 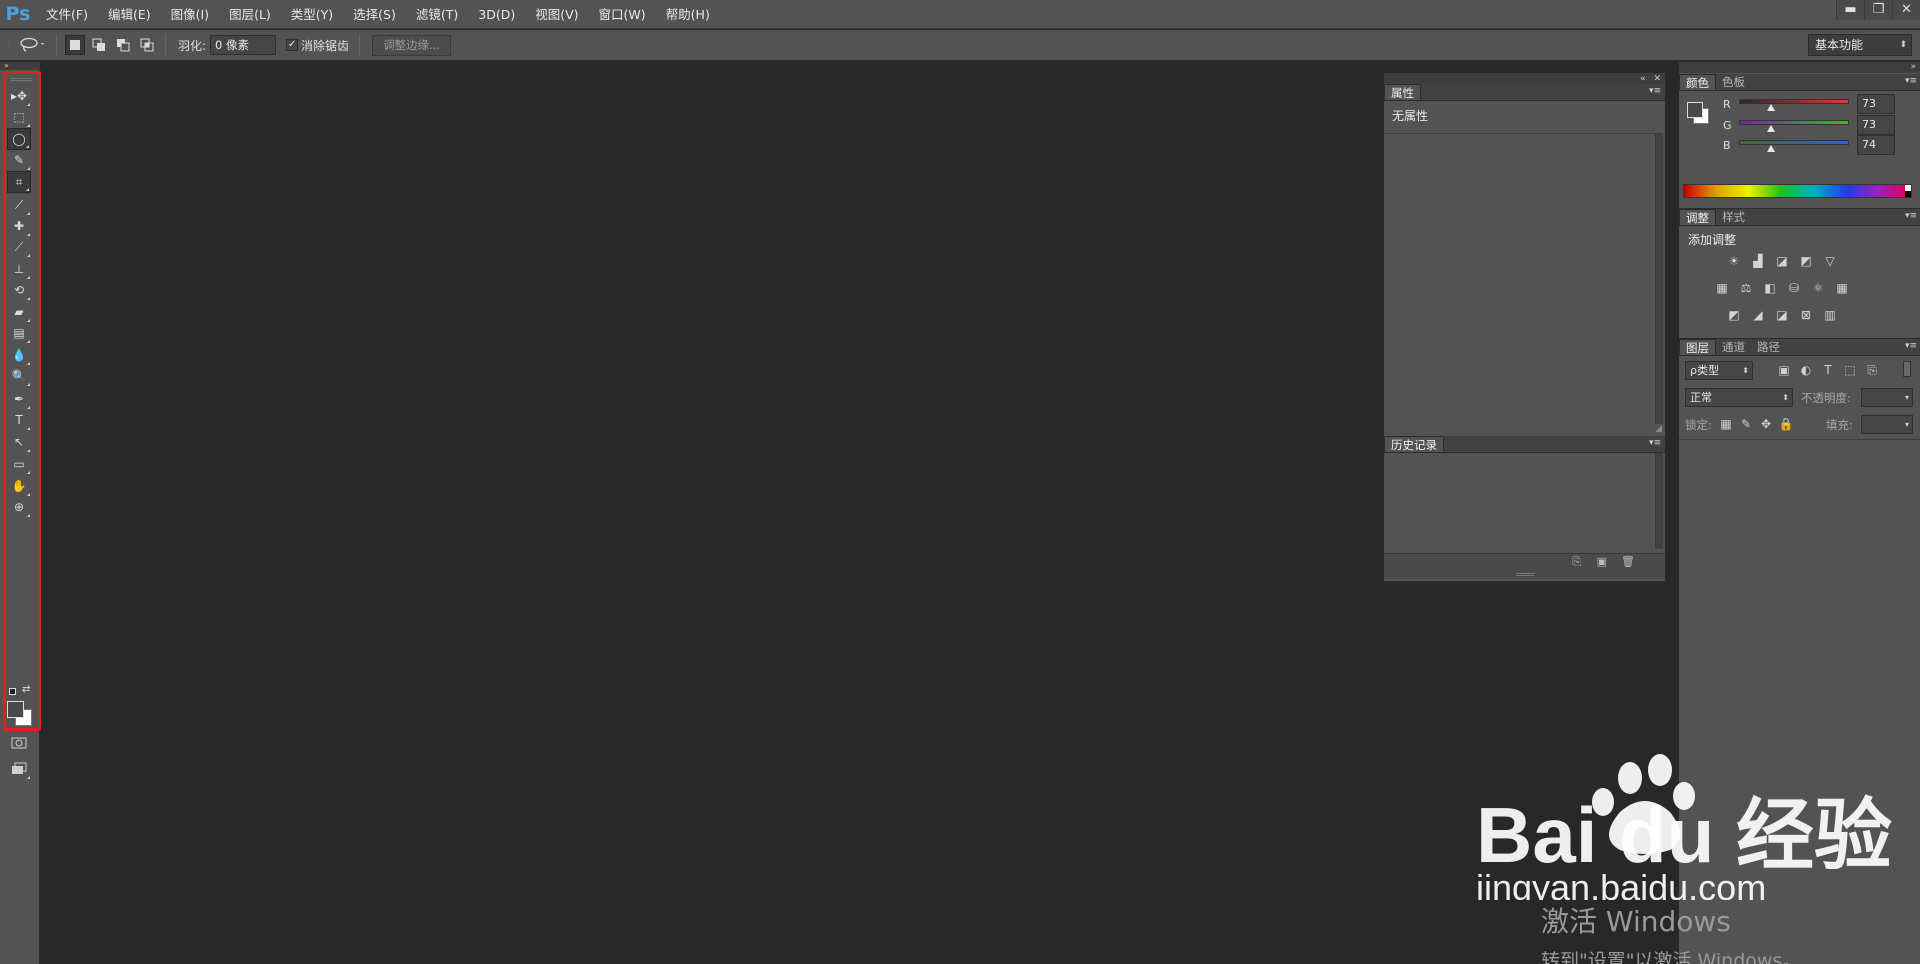 What do you see at coordinates (250, 14) in the screenshot?
I see `menu-layer: 图层(L)` at bounding box center [250, 14].